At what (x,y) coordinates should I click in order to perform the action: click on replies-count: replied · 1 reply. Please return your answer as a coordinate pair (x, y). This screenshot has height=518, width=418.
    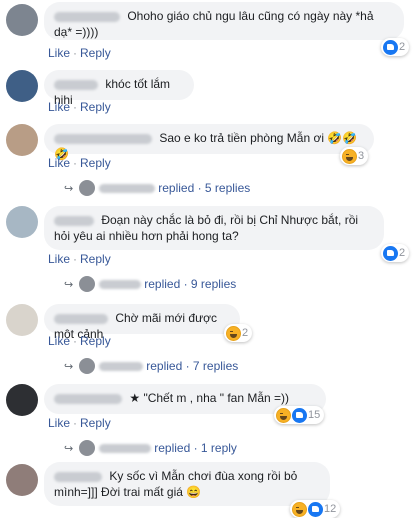
    Looking at the image, I should click on (195, 448).